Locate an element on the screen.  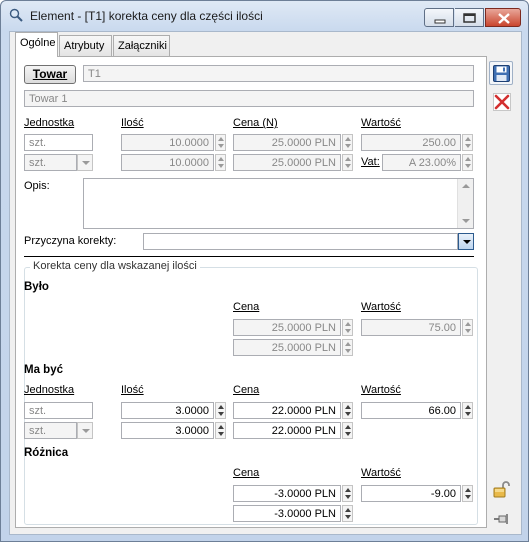
bylo-price2-field: 25.0000 PLN is located at coordinates (287, 347).